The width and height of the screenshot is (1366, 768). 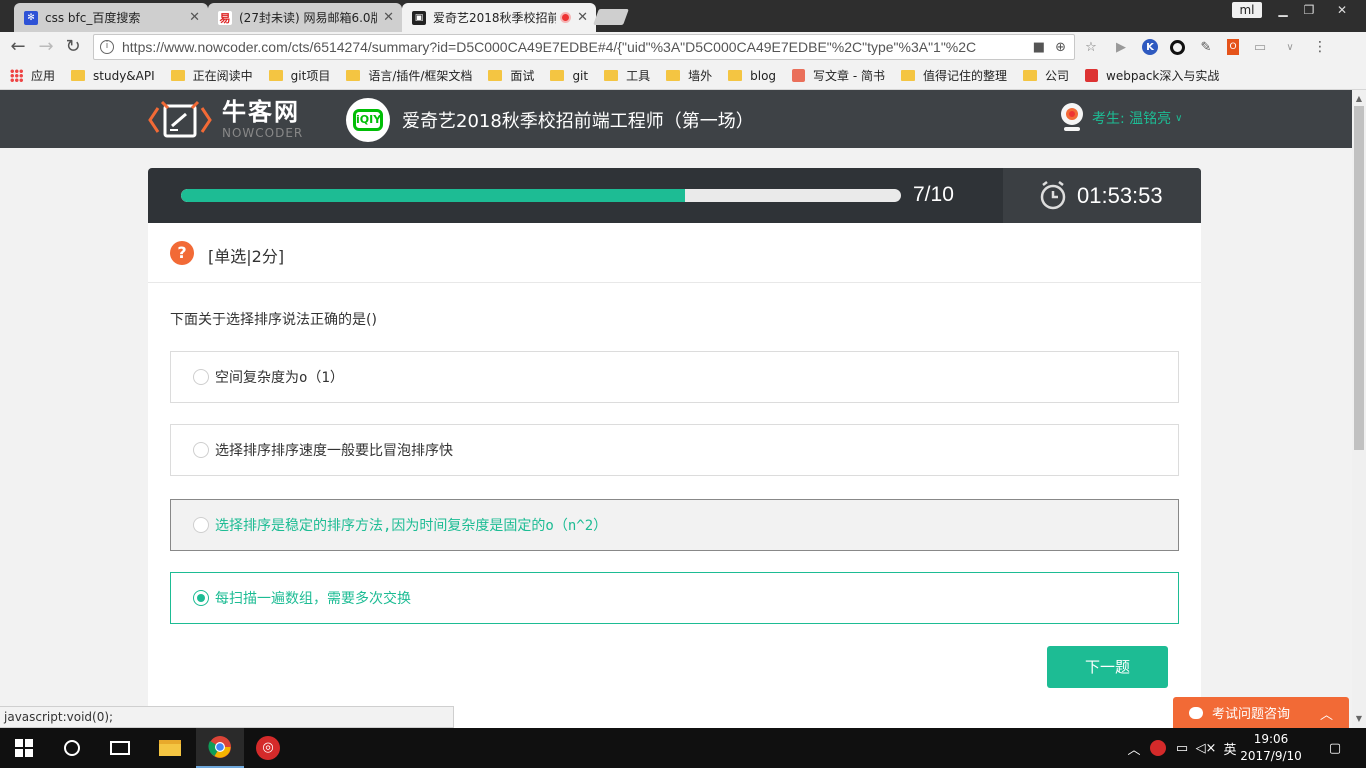 I want to click on user-name: 考生: 温铭亮, so click(x=1131, y=118).